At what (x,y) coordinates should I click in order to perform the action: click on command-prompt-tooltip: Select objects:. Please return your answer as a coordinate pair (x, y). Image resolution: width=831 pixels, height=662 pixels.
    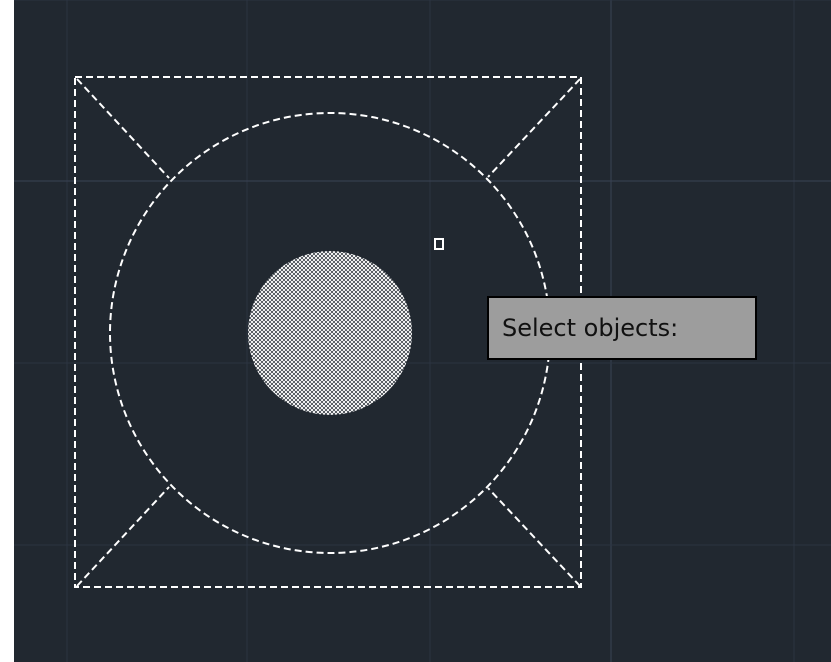
    Looking at the image, I should click on (622, 328).